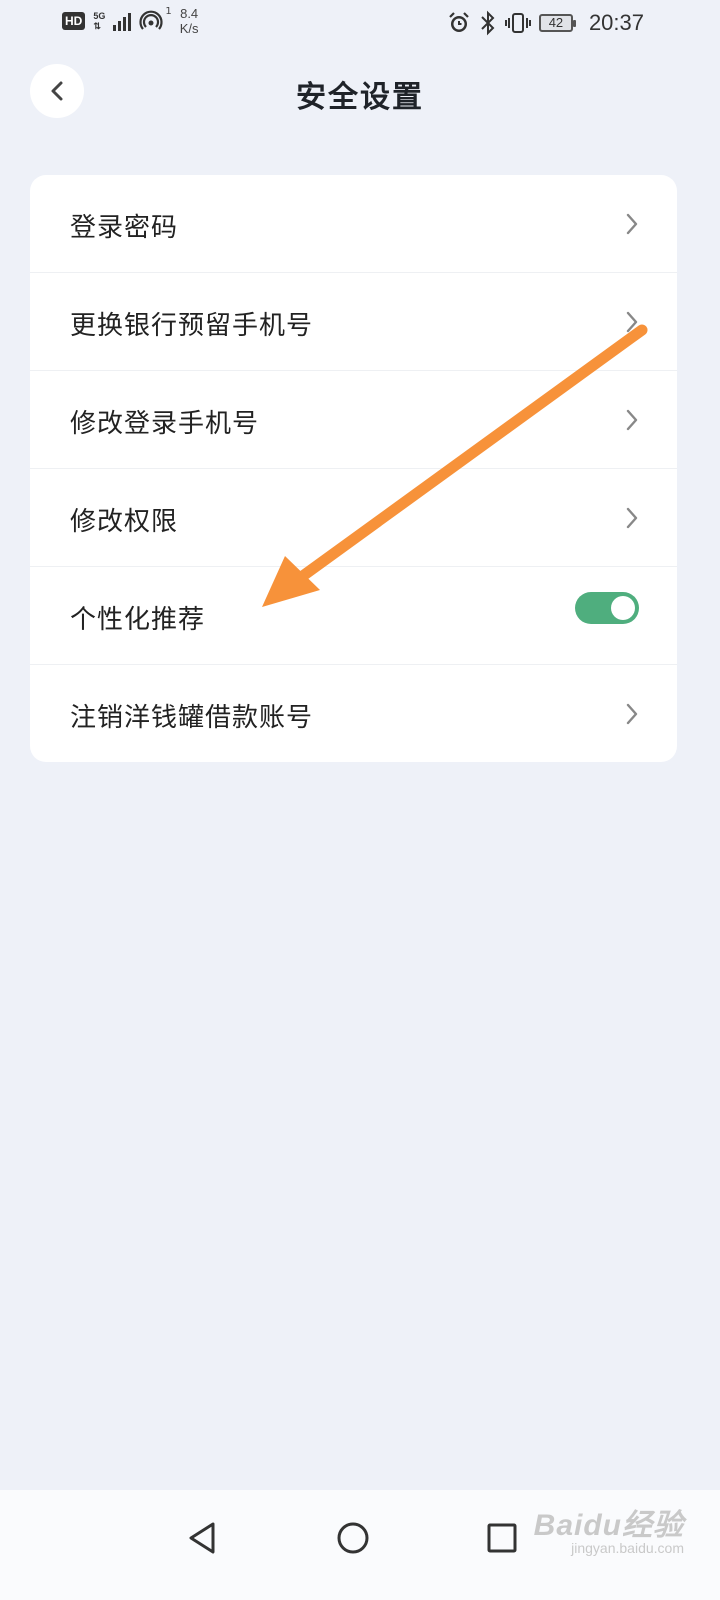  What do you see at coordinates (165, 424) in the screenshot?
I see `setting-label: 修改登录手机号` at bounding box center [165, 424].